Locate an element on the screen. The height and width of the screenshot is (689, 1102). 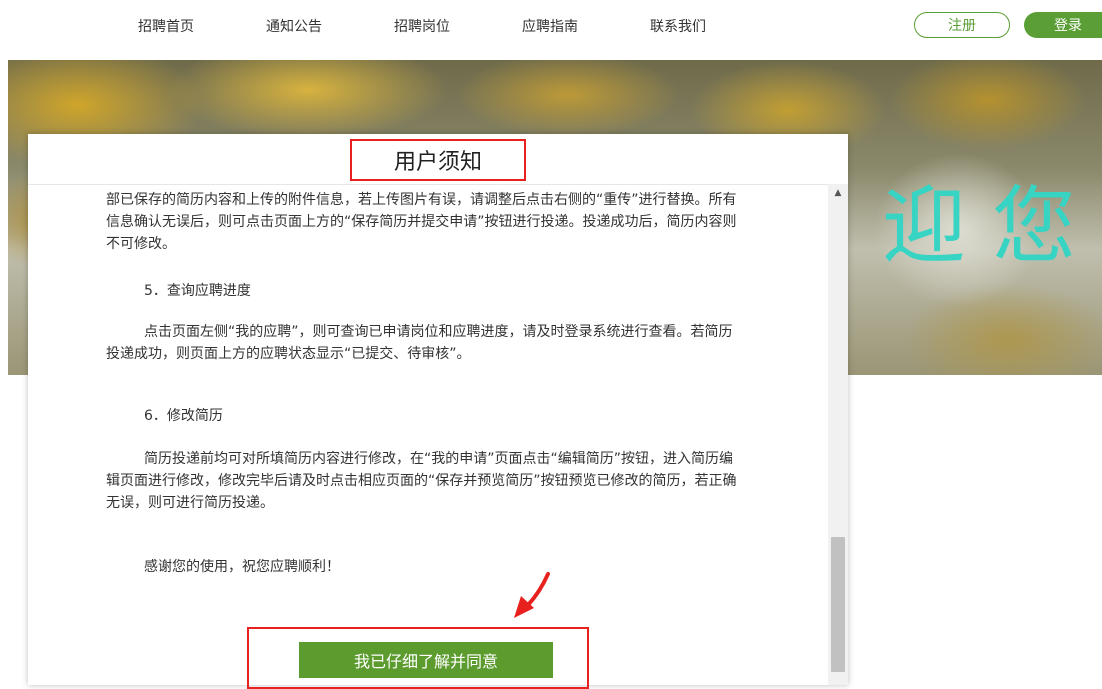
scroll-down-button is located at coordinates (838, 680).